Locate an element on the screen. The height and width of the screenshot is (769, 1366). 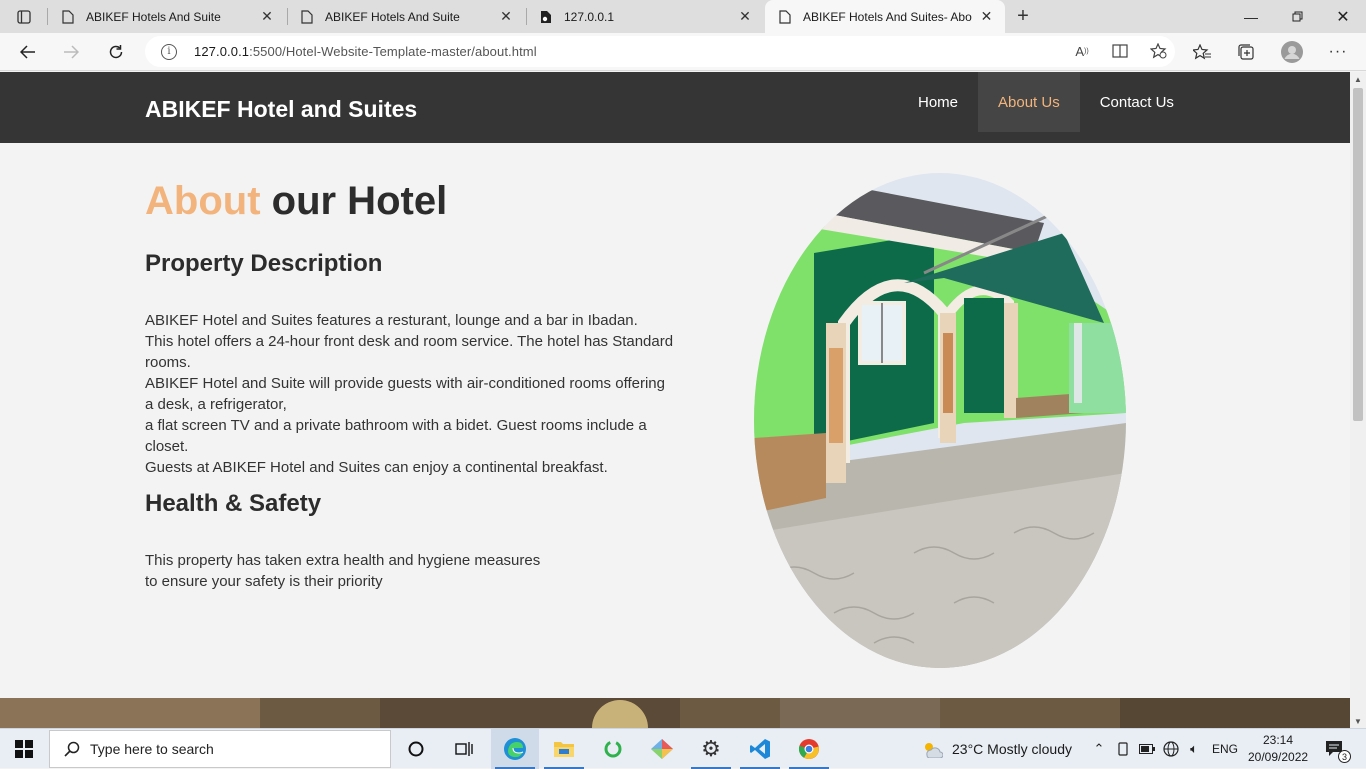
chrome-icon is located at coordinates (808, 749).